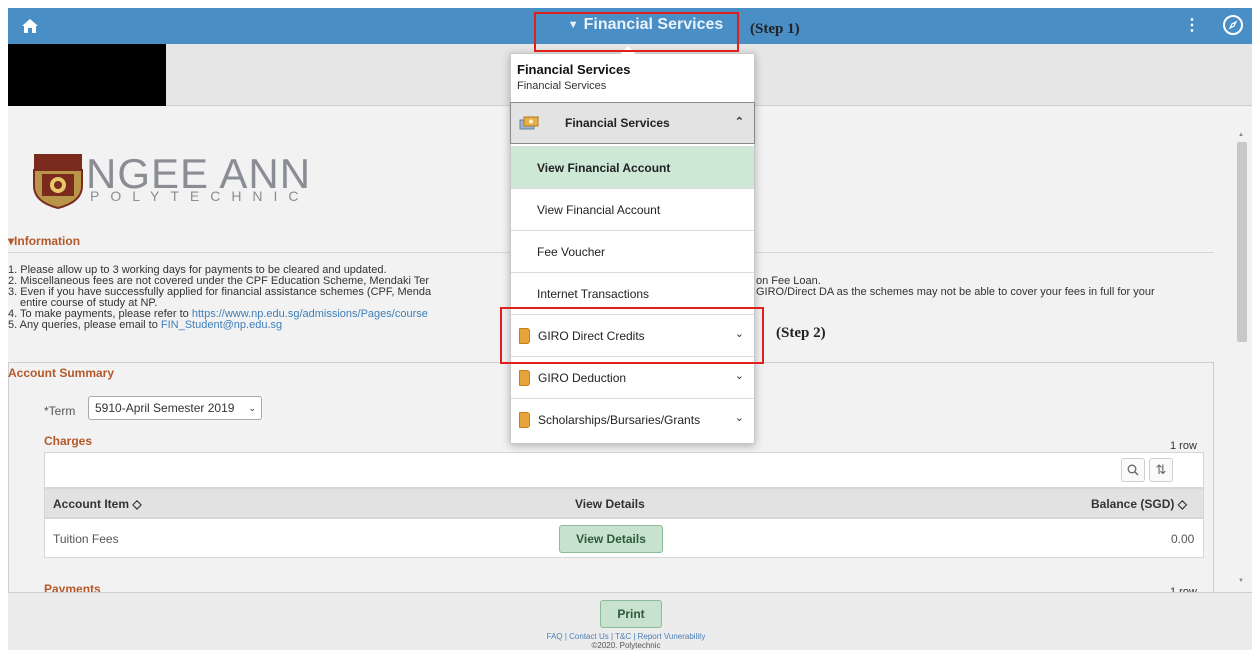  What do you see at coordinates (60, 411) in the screenshot?
I see `term-label: *Term` at bounding box center [60, 411].